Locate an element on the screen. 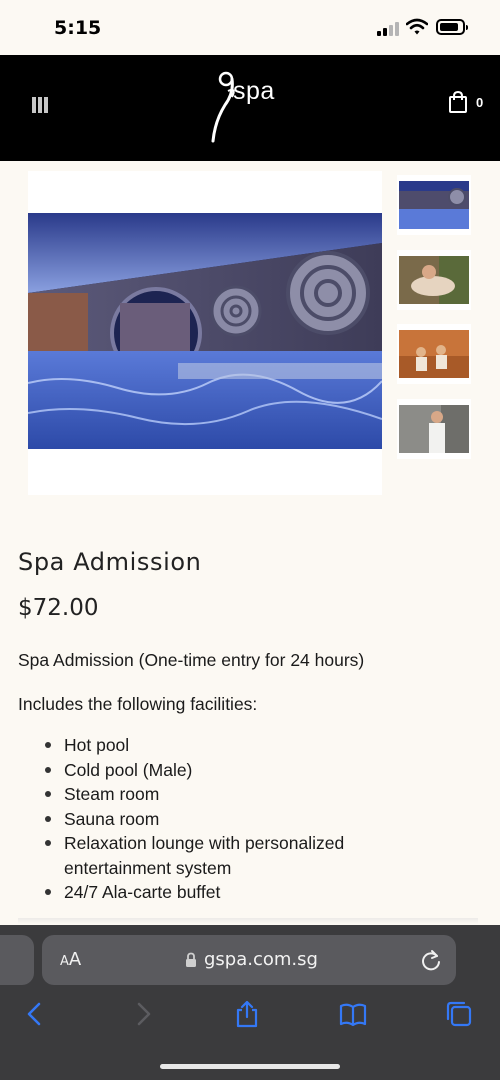 This screenshot has width=500, height=1080. share-icon is located at coordinates (247, 1014).